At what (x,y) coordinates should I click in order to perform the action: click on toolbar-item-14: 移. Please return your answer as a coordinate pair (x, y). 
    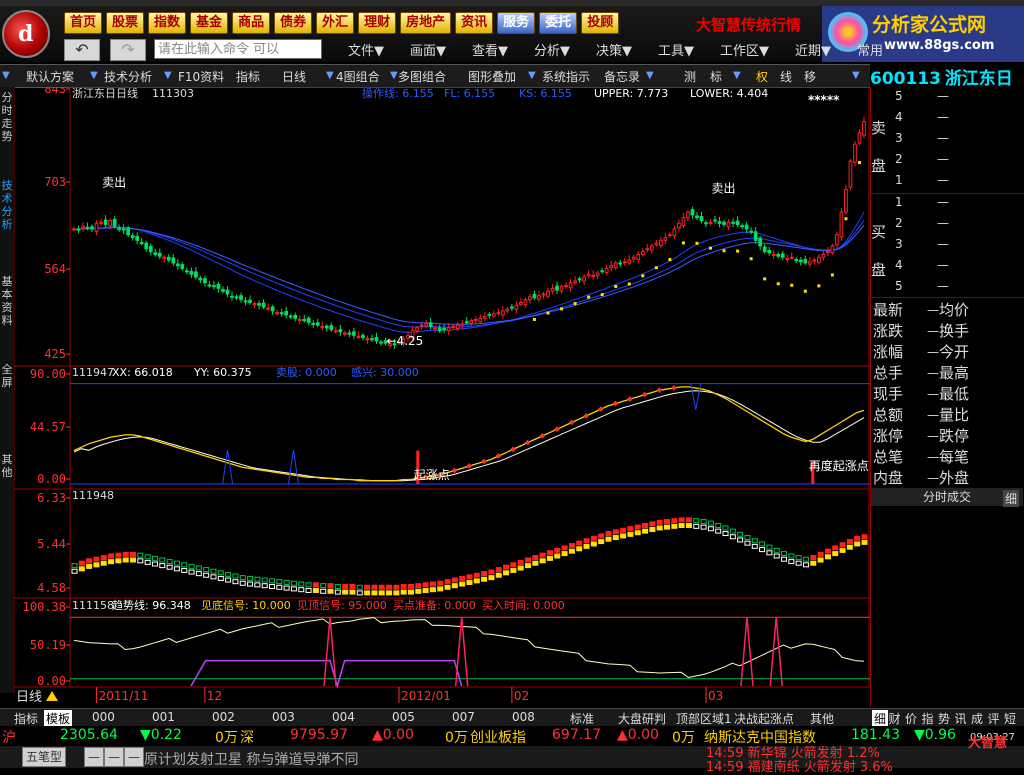
    Looking at the image, I should click on (810, 76).